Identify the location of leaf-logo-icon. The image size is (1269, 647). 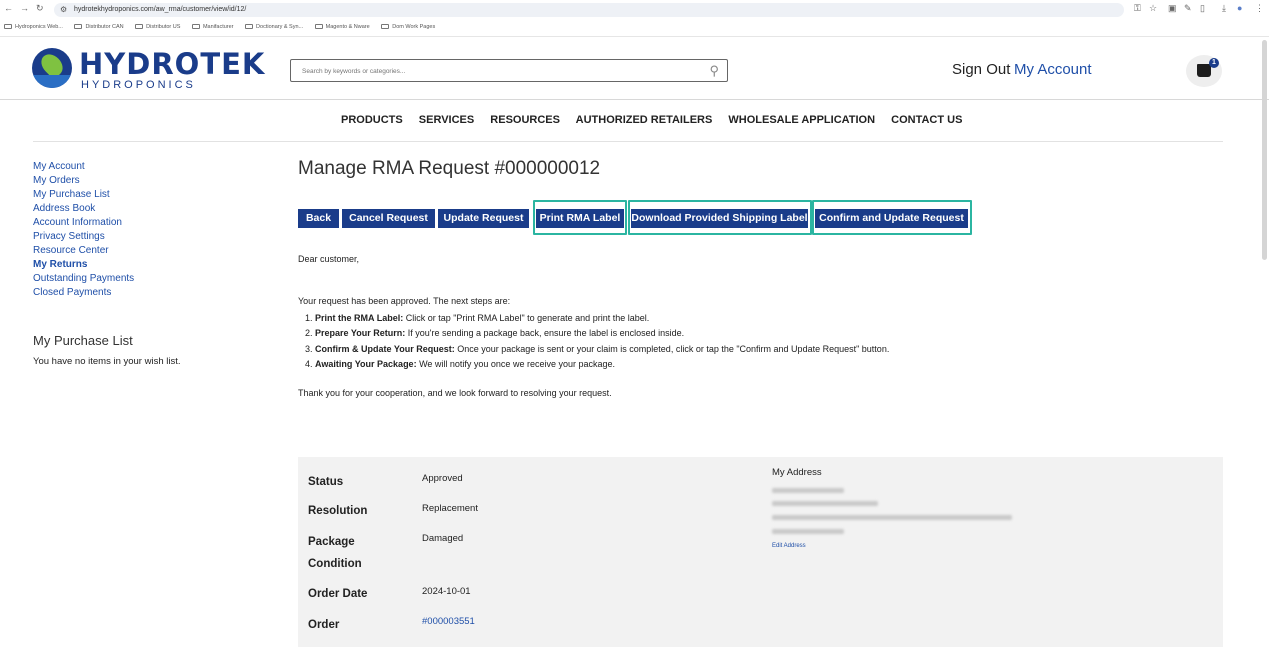
(52, 68).